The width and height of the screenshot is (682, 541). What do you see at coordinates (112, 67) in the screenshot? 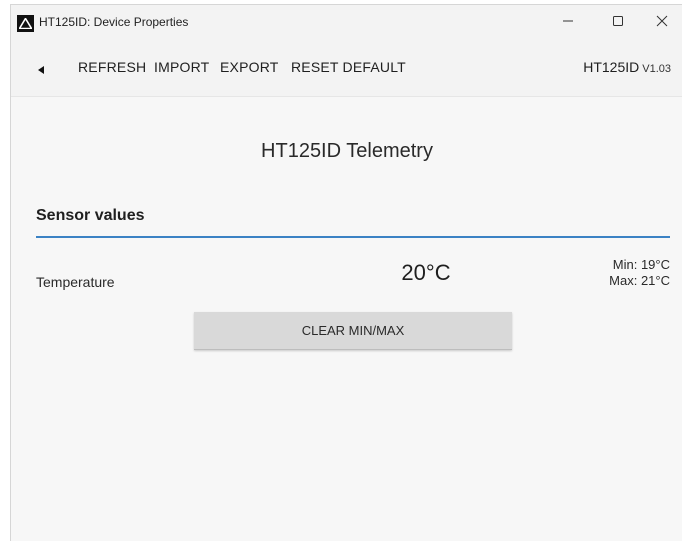
I see `refresh-button: REFRESH` at bounding box center [112, 67].